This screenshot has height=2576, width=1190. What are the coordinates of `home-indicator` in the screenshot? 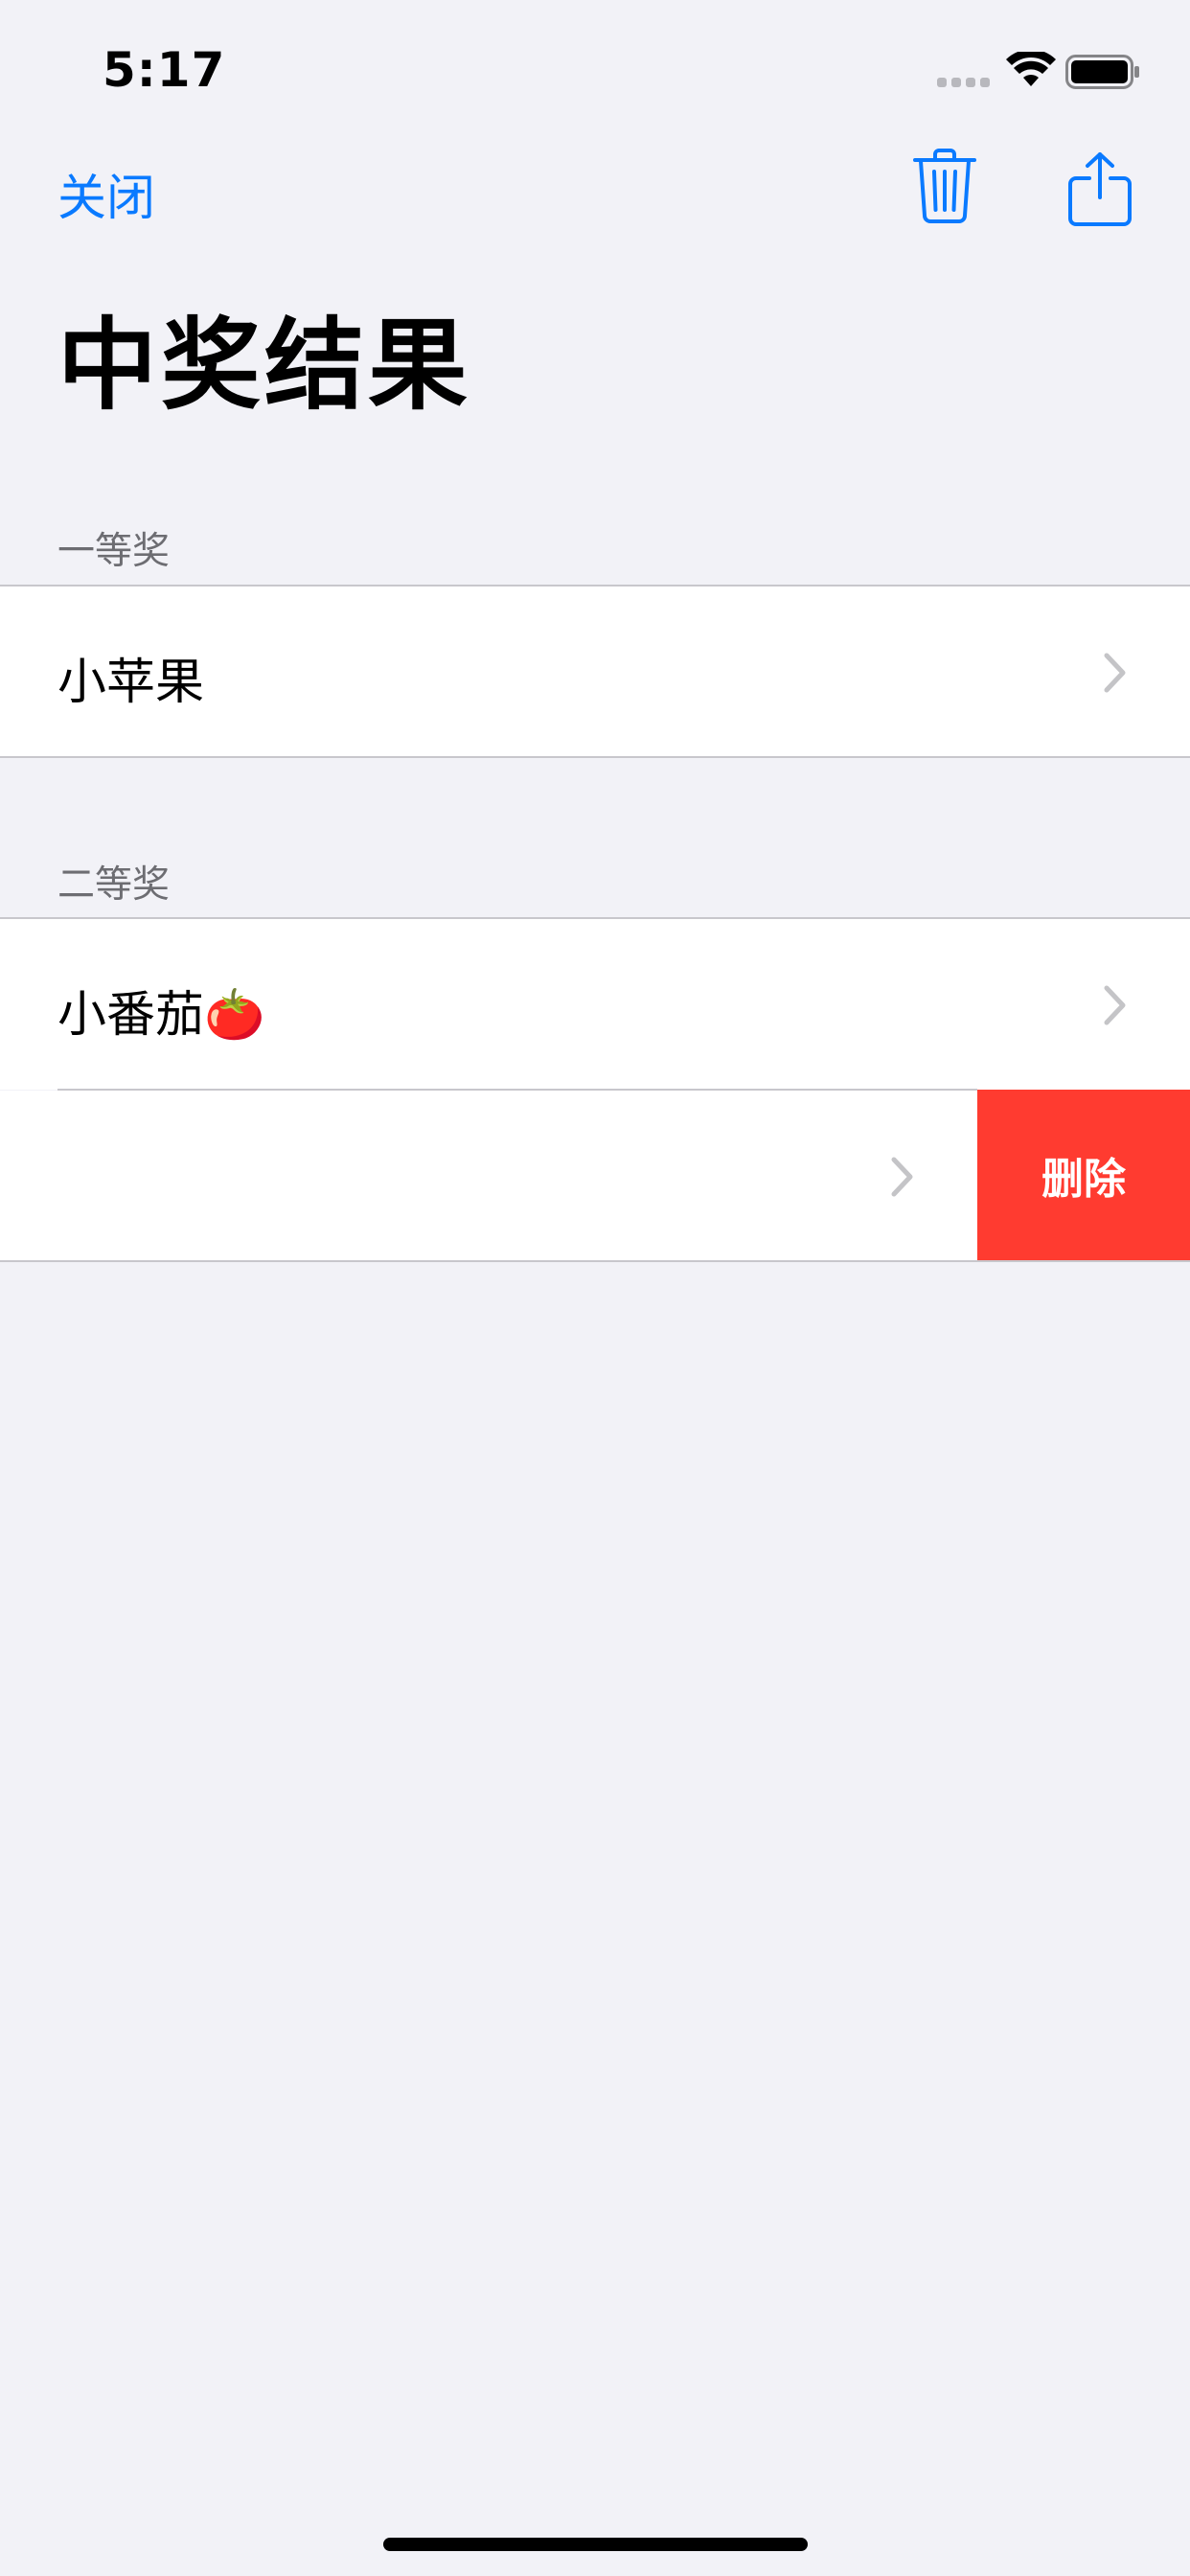 It's located at (595, 2544).